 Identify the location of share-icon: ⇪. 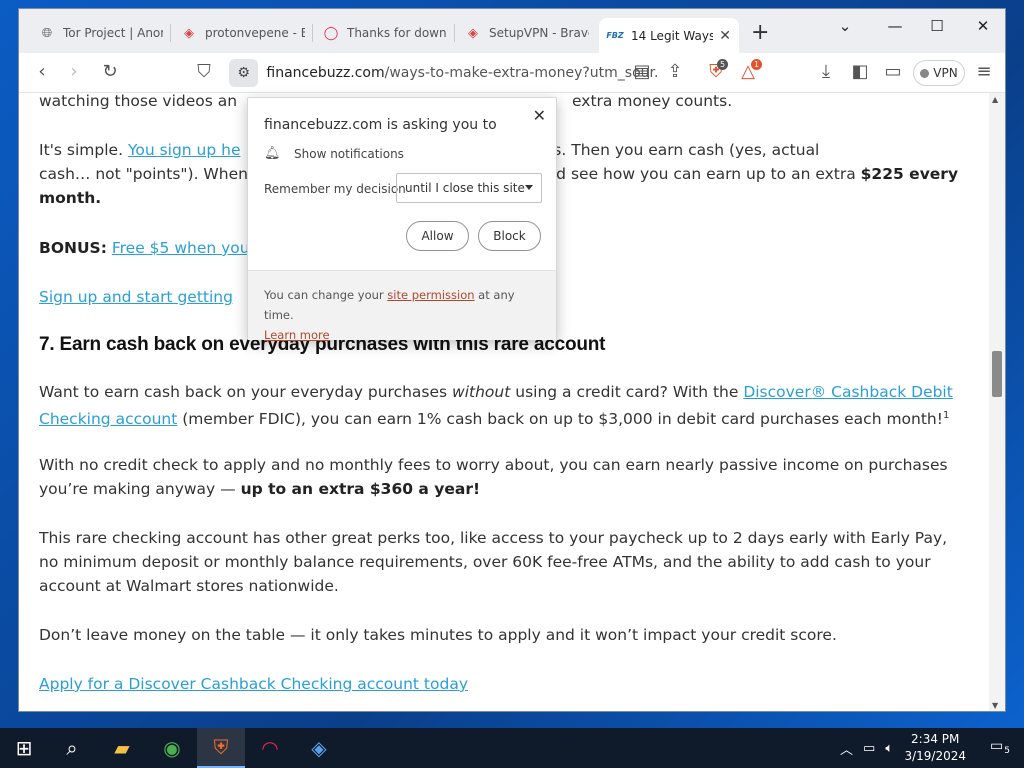
(675, 72).